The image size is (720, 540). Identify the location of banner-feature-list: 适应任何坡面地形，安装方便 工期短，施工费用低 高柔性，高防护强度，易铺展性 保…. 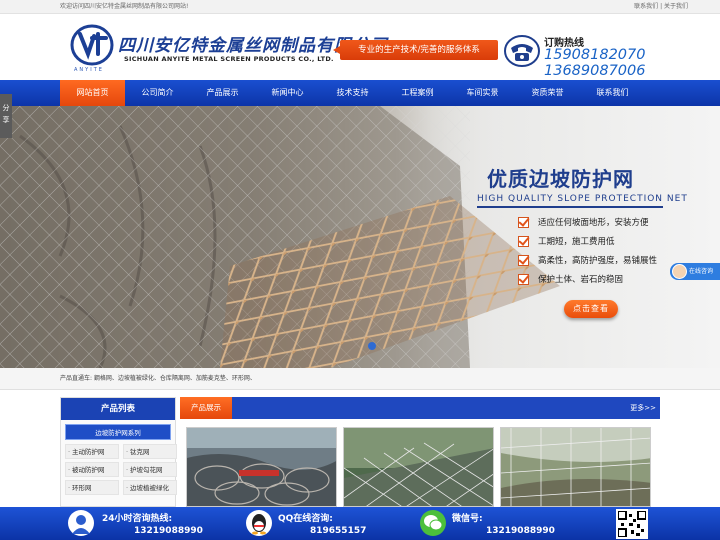
(587, 254).